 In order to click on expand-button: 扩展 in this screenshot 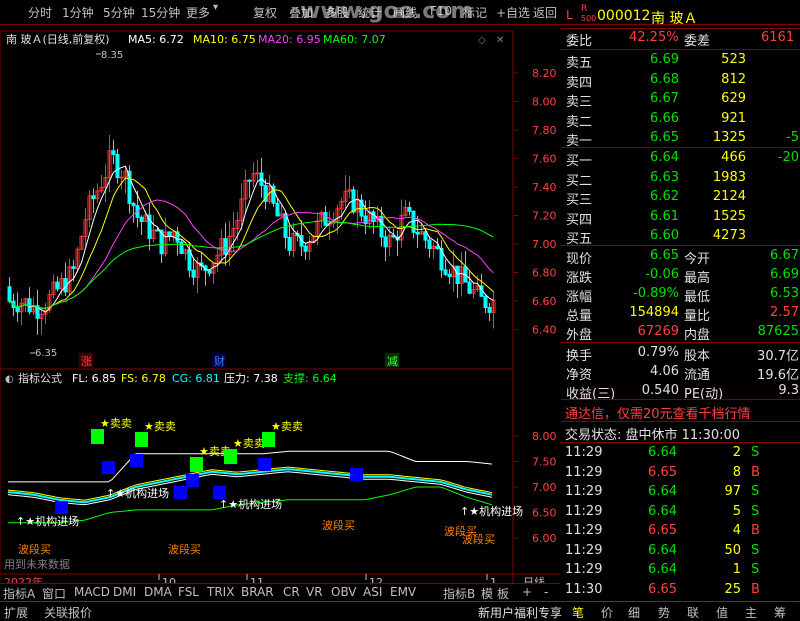, I will do `click(16, 612)`.